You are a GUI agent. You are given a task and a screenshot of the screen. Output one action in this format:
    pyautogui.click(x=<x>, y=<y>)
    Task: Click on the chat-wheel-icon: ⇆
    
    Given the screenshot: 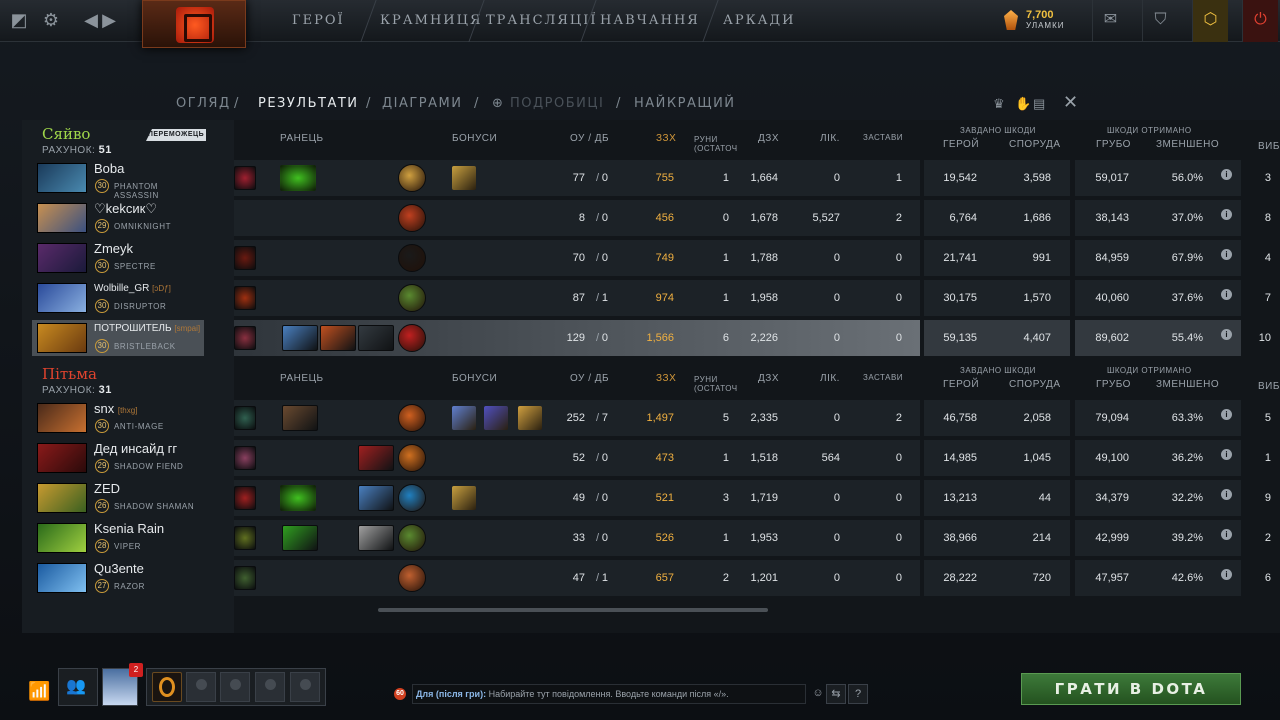 What is the action you would take?
    pyautogui.click(x=836, y=694)
    